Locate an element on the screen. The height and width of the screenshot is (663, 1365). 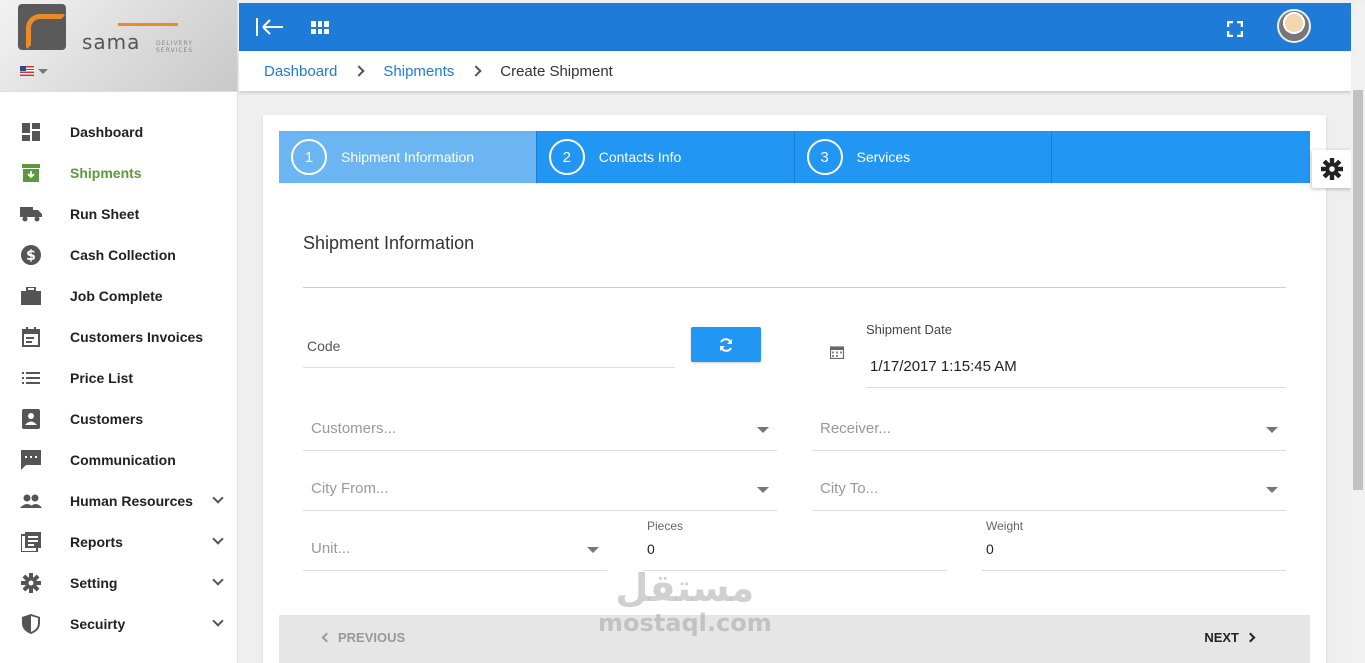
language-selector is located at coordinates (34, 71).